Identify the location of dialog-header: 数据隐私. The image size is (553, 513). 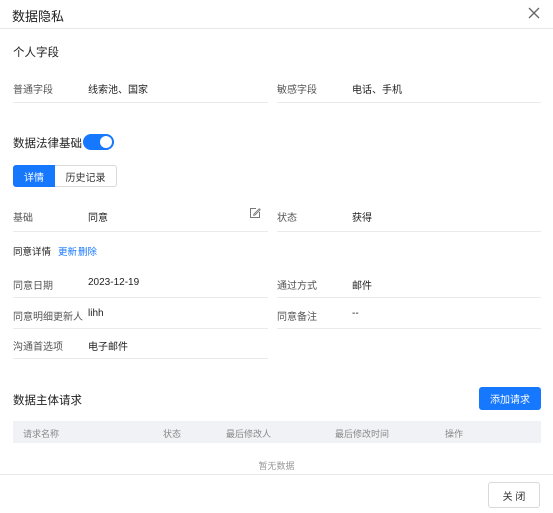
(276, 14).